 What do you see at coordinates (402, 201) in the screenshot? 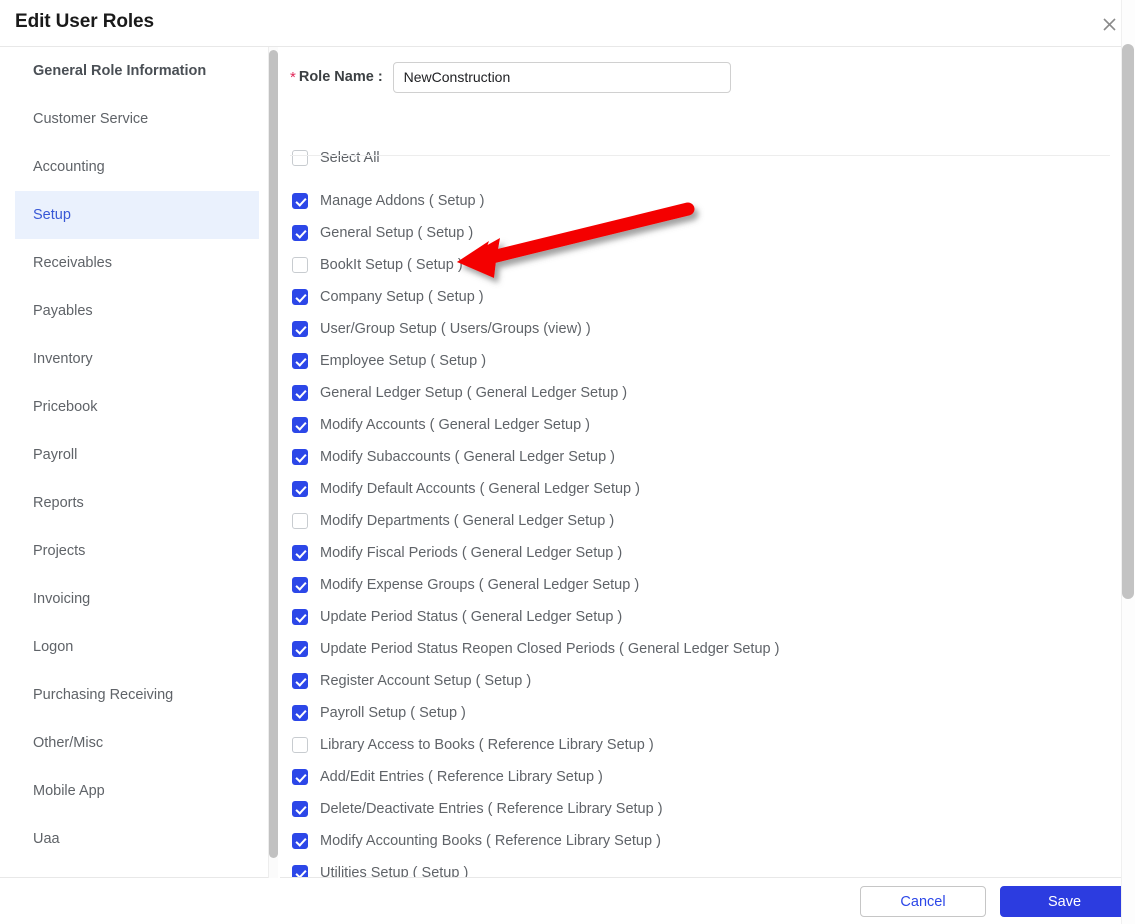
I see `permission-label: Manage Addons ( Setup )` at bounding box center [402, 201].